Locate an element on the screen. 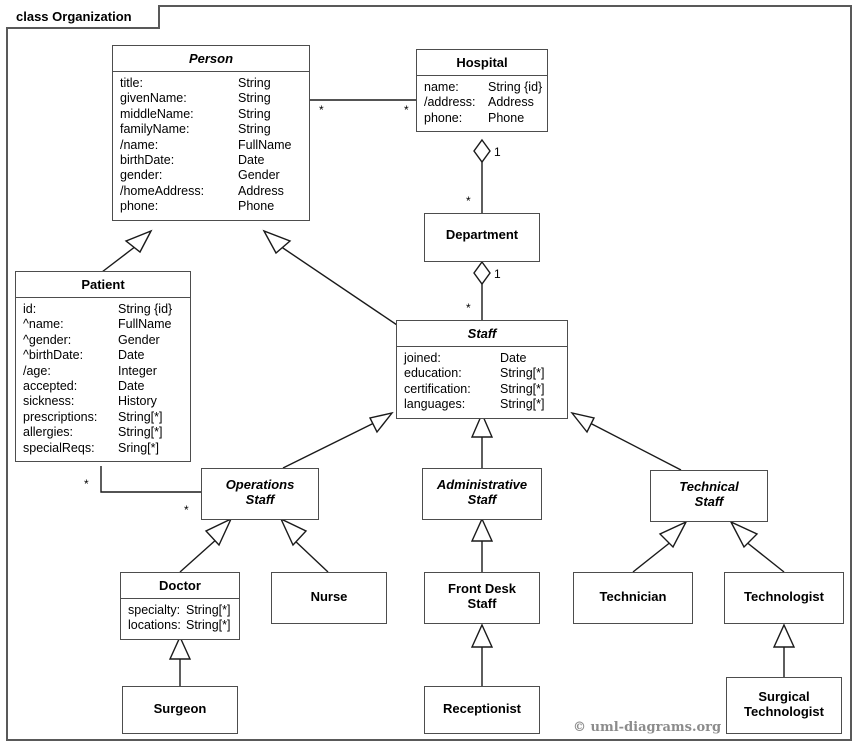  class-hospital-name: Hospital is located at coordinates (482, 62).